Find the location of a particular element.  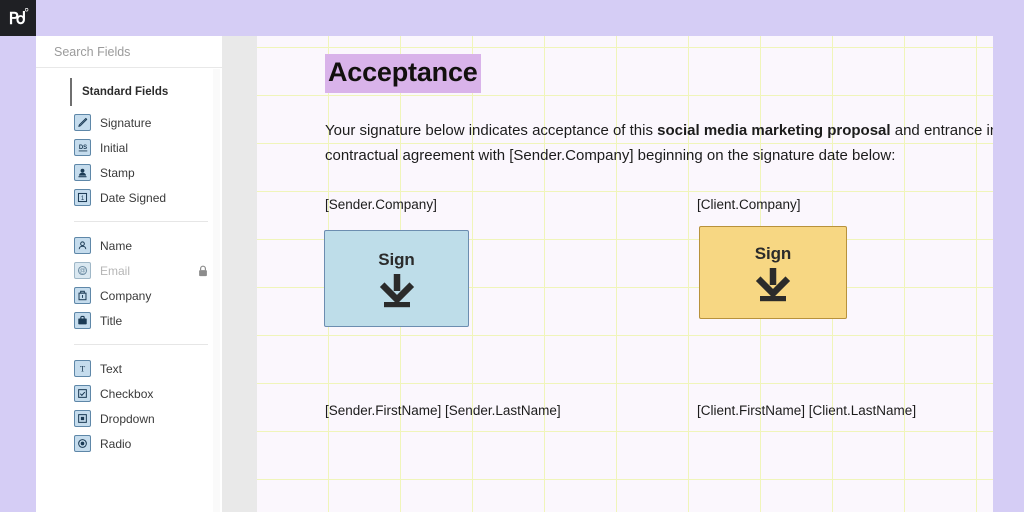

field-item-dropdown: Dropdown is located at coordinates (143, 418).